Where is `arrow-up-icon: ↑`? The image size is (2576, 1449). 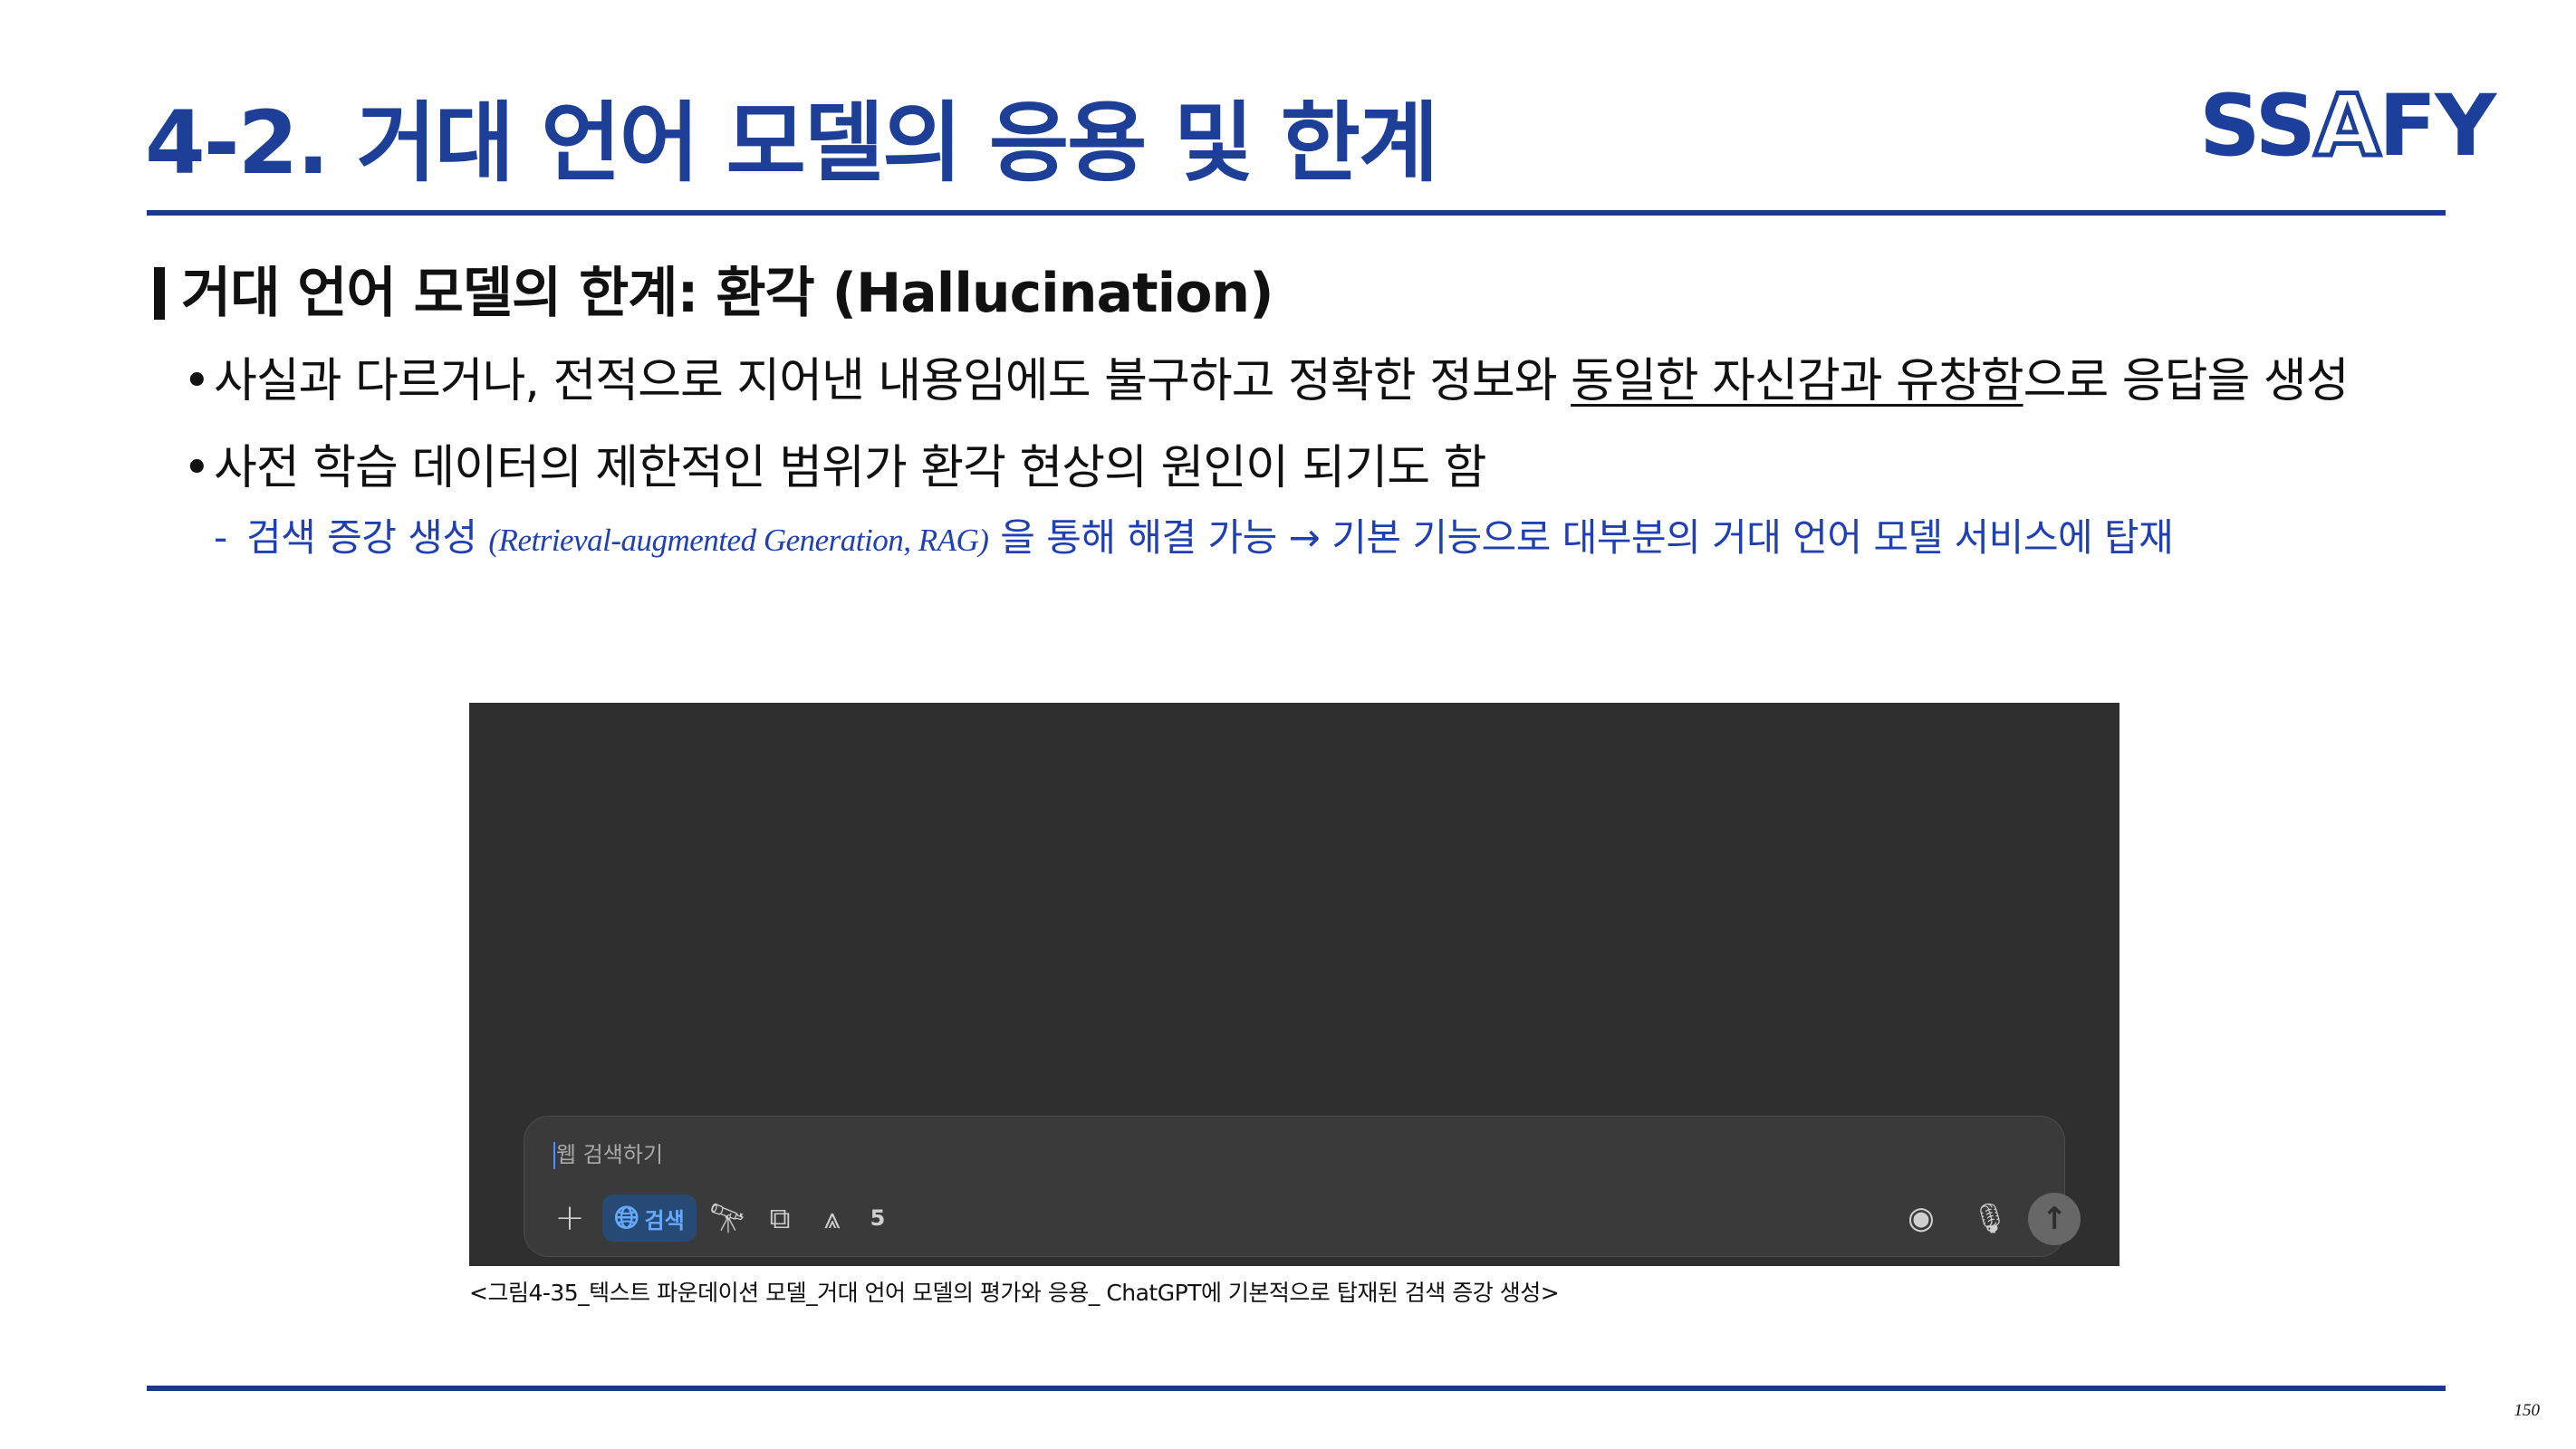
arrow-up-icon: ↑ is located at coordinates (2054, 1219).